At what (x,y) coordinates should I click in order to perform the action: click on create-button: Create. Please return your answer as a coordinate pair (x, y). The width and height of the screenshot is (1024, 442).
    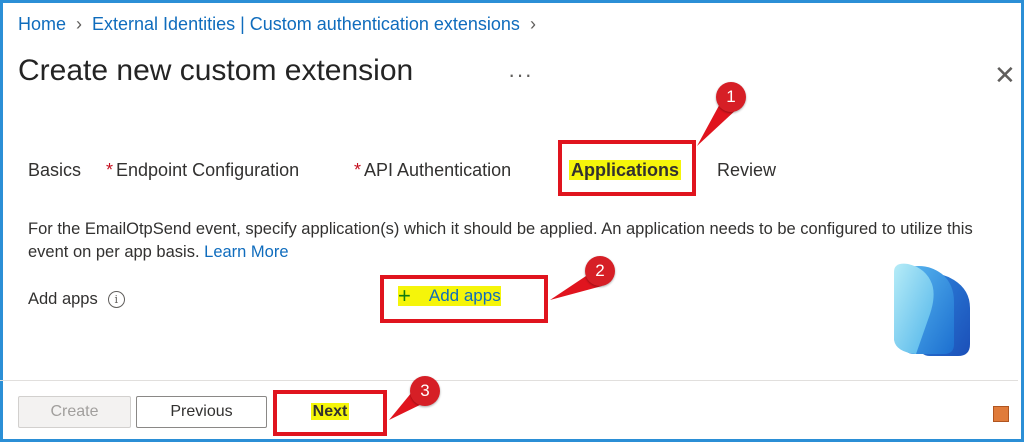
    Looking at the image, I should click on (74, 412).